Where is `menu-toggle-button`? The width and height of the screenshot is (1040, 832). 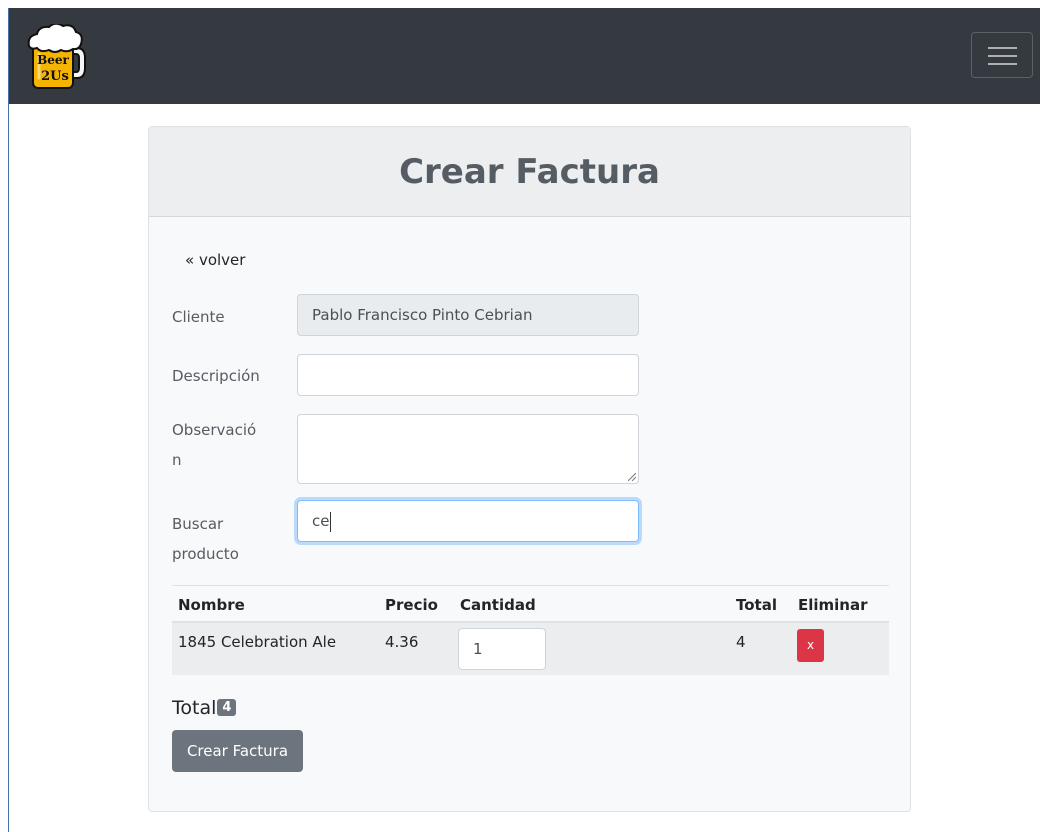 menu-toggle-button is located at coordinates (1002, 55).